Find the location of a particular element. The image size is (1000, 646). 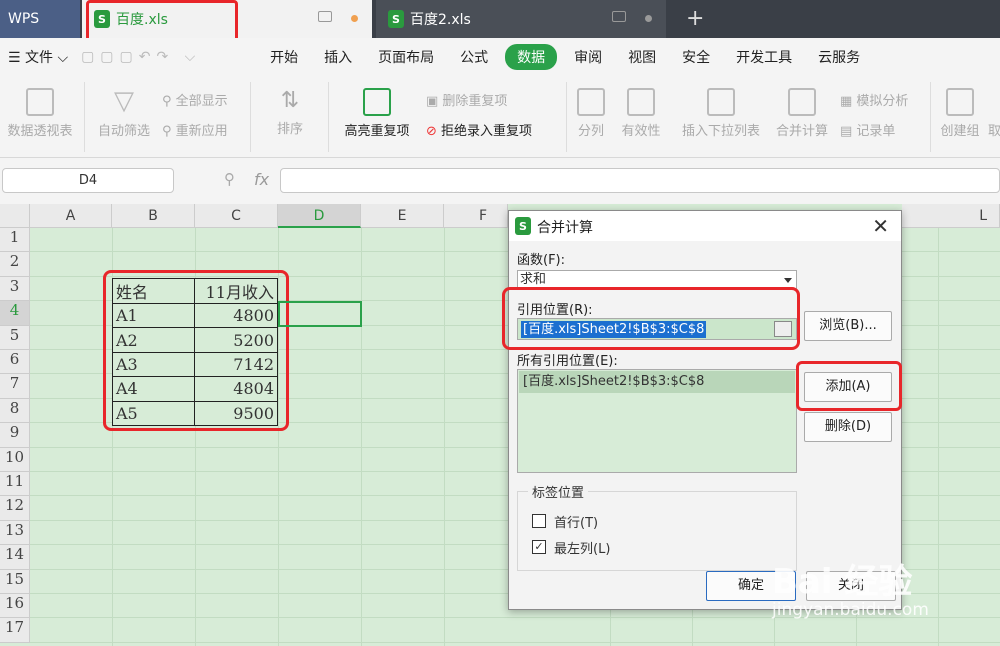

insert-dropdown-icon is located at coordinates (721, 102).